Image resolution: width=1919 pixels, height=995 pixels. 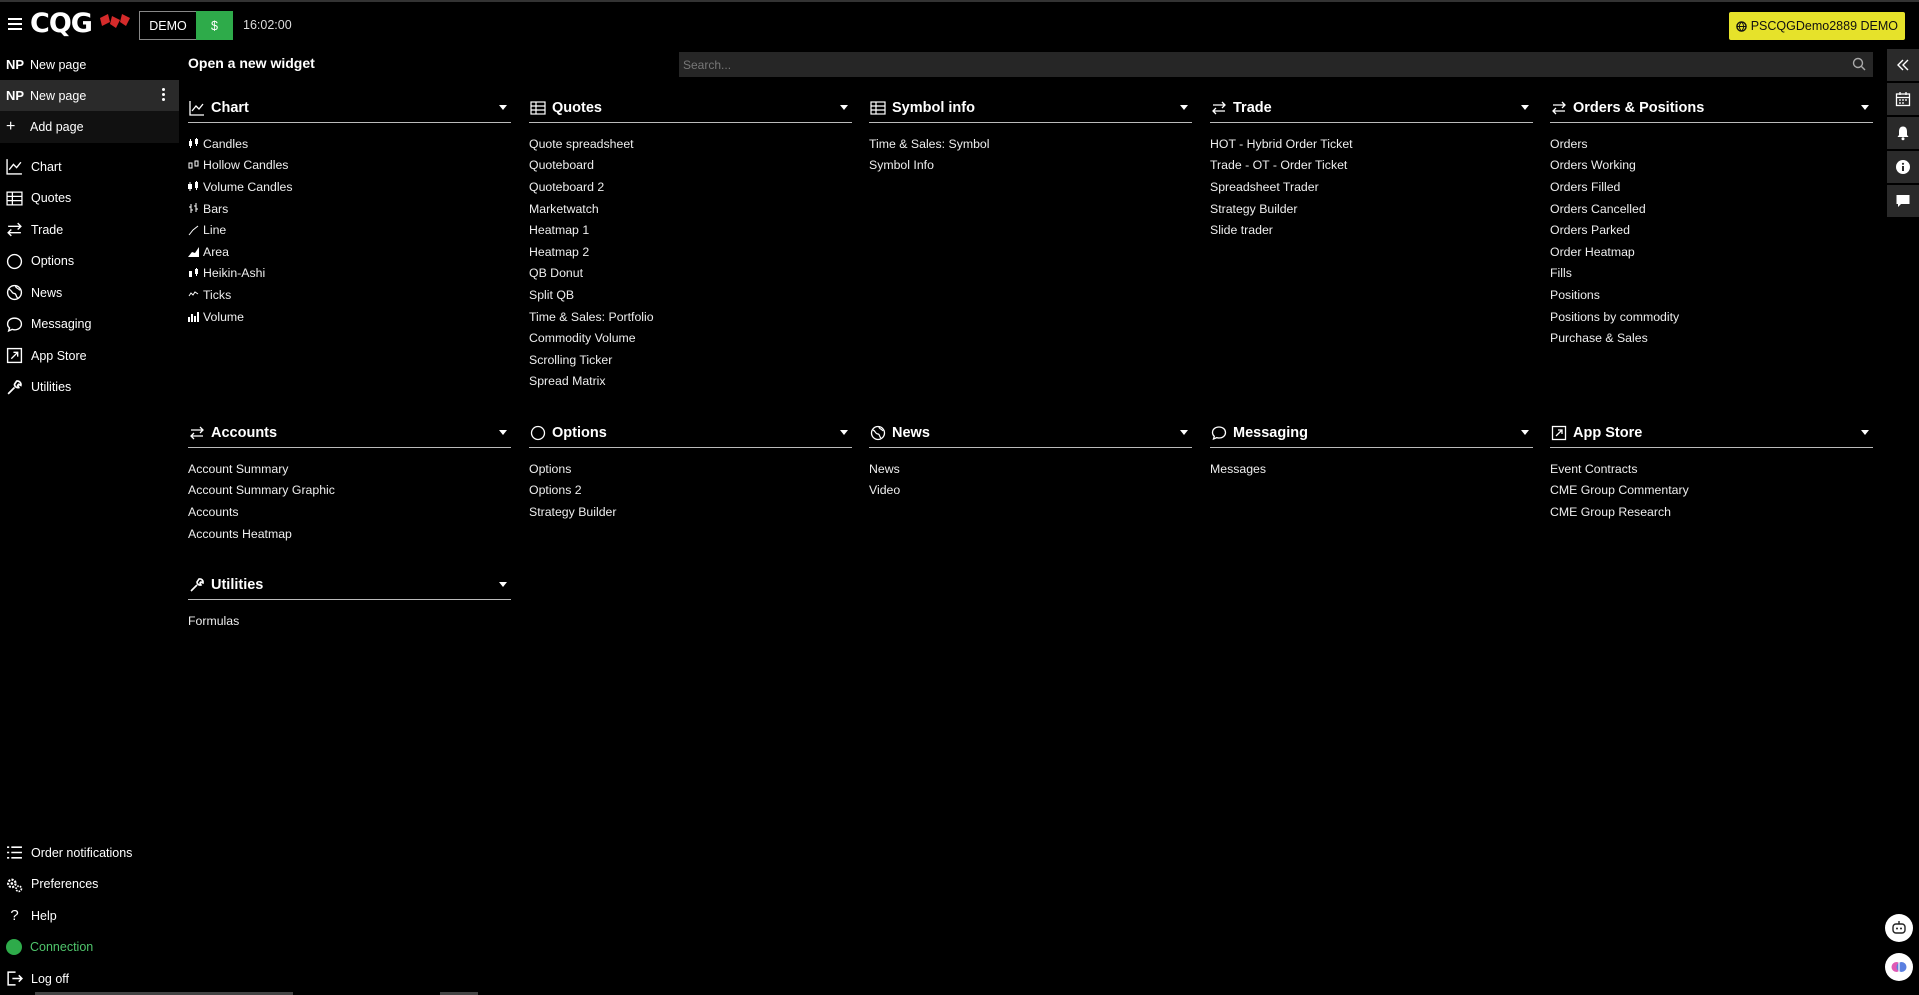 What do you see at coordinates (349, 534) in the screenshot?
I see `list-item: Accounts Heatmap` at bounding box center [349, 534].